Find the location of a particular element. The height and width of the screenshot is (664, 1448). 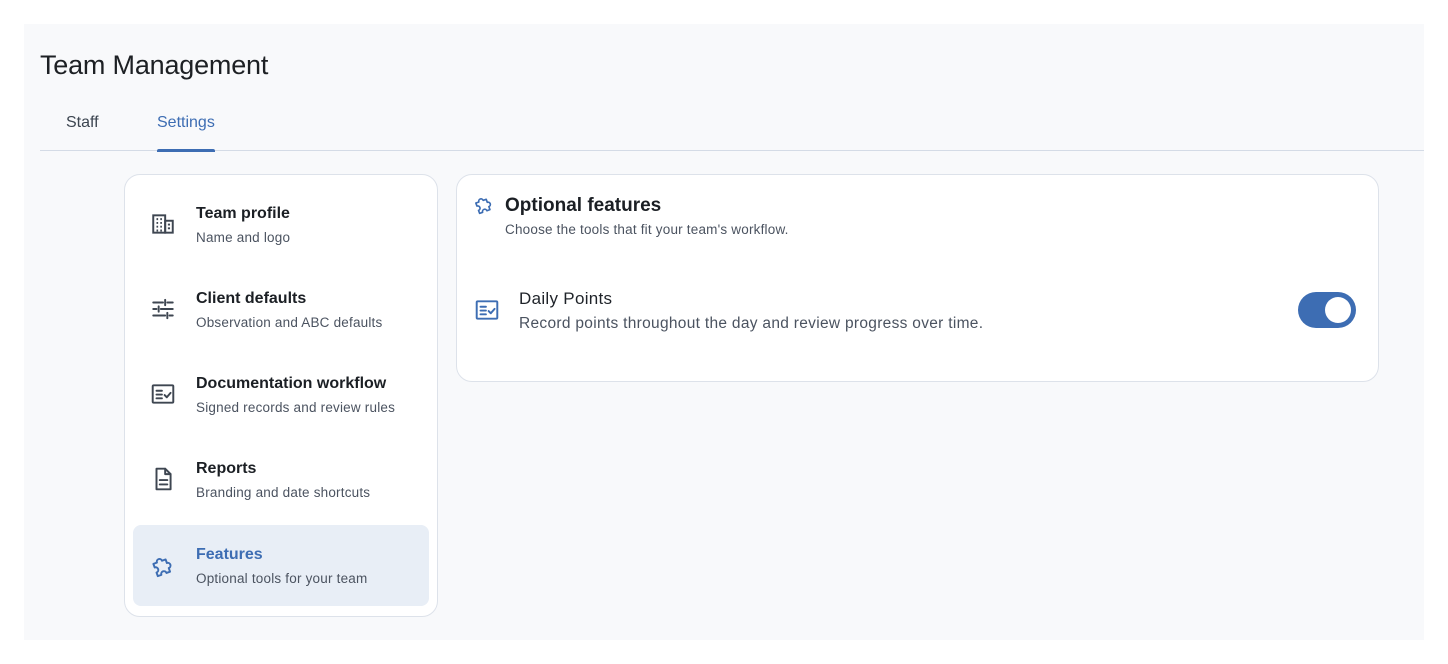

document-icon is located at coordinates (163, 479).